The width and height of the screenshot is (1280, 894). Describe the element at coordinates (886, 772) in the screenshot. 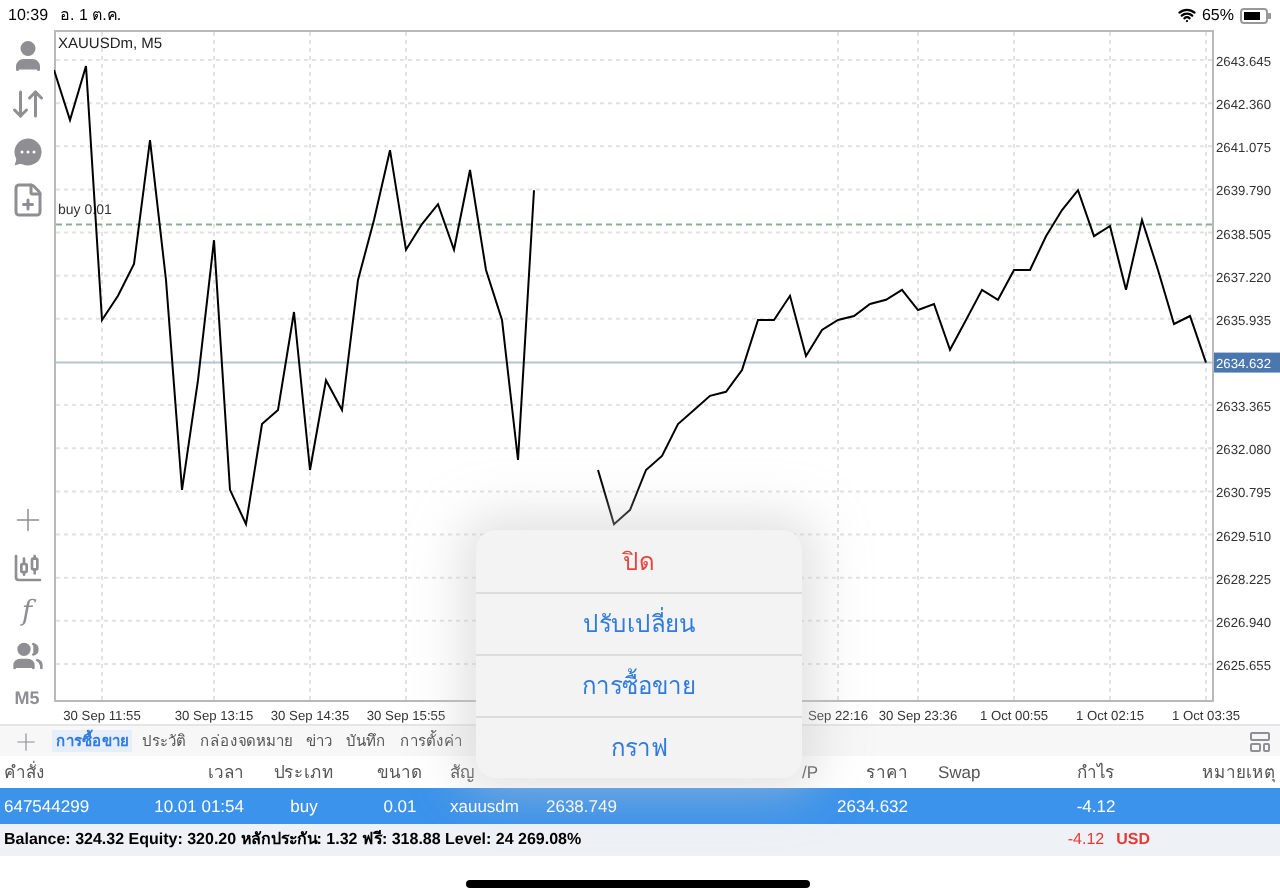

I see `column-header: ราคา` at that location.